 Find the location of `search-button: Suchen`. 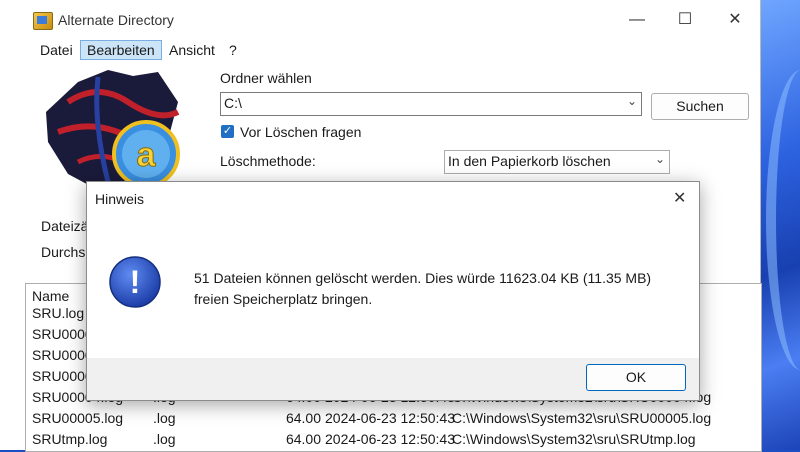

search-button: Suchen is located at coordinates (700, 106).